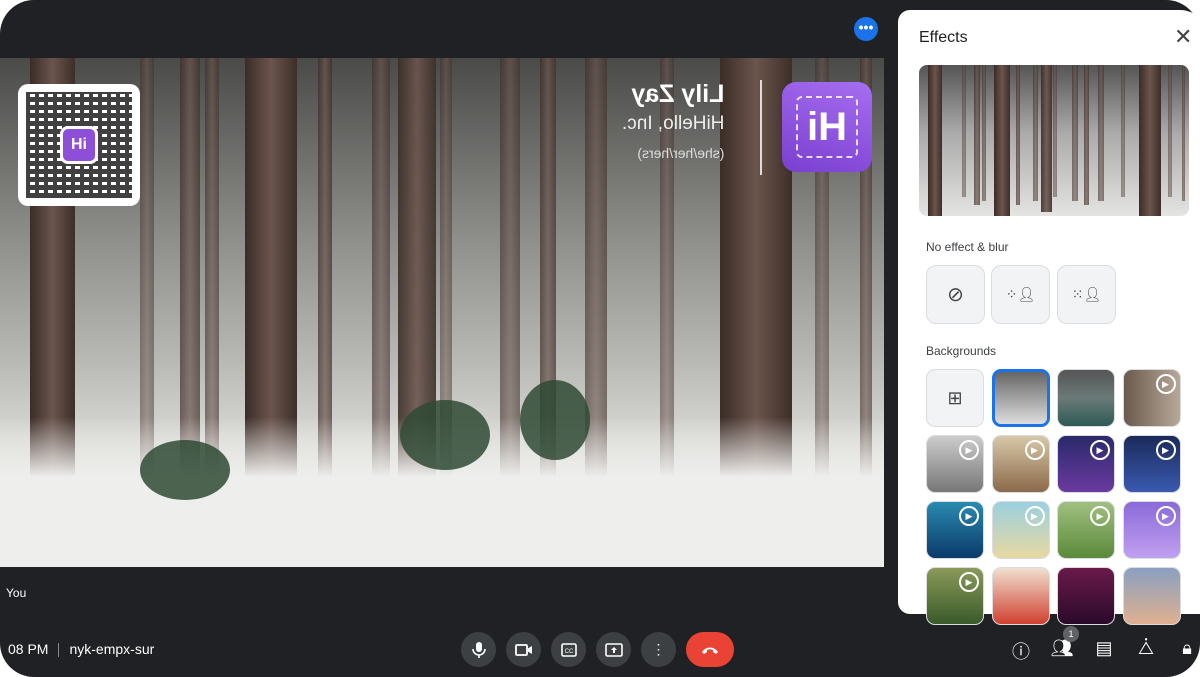 Image resolution: width=1200 pixels, height=677 pixels. What do you see at coordinates (1020, 464) in the screenshot?
I see `background-shelf: ▶` at bounding box center [1020, 464].